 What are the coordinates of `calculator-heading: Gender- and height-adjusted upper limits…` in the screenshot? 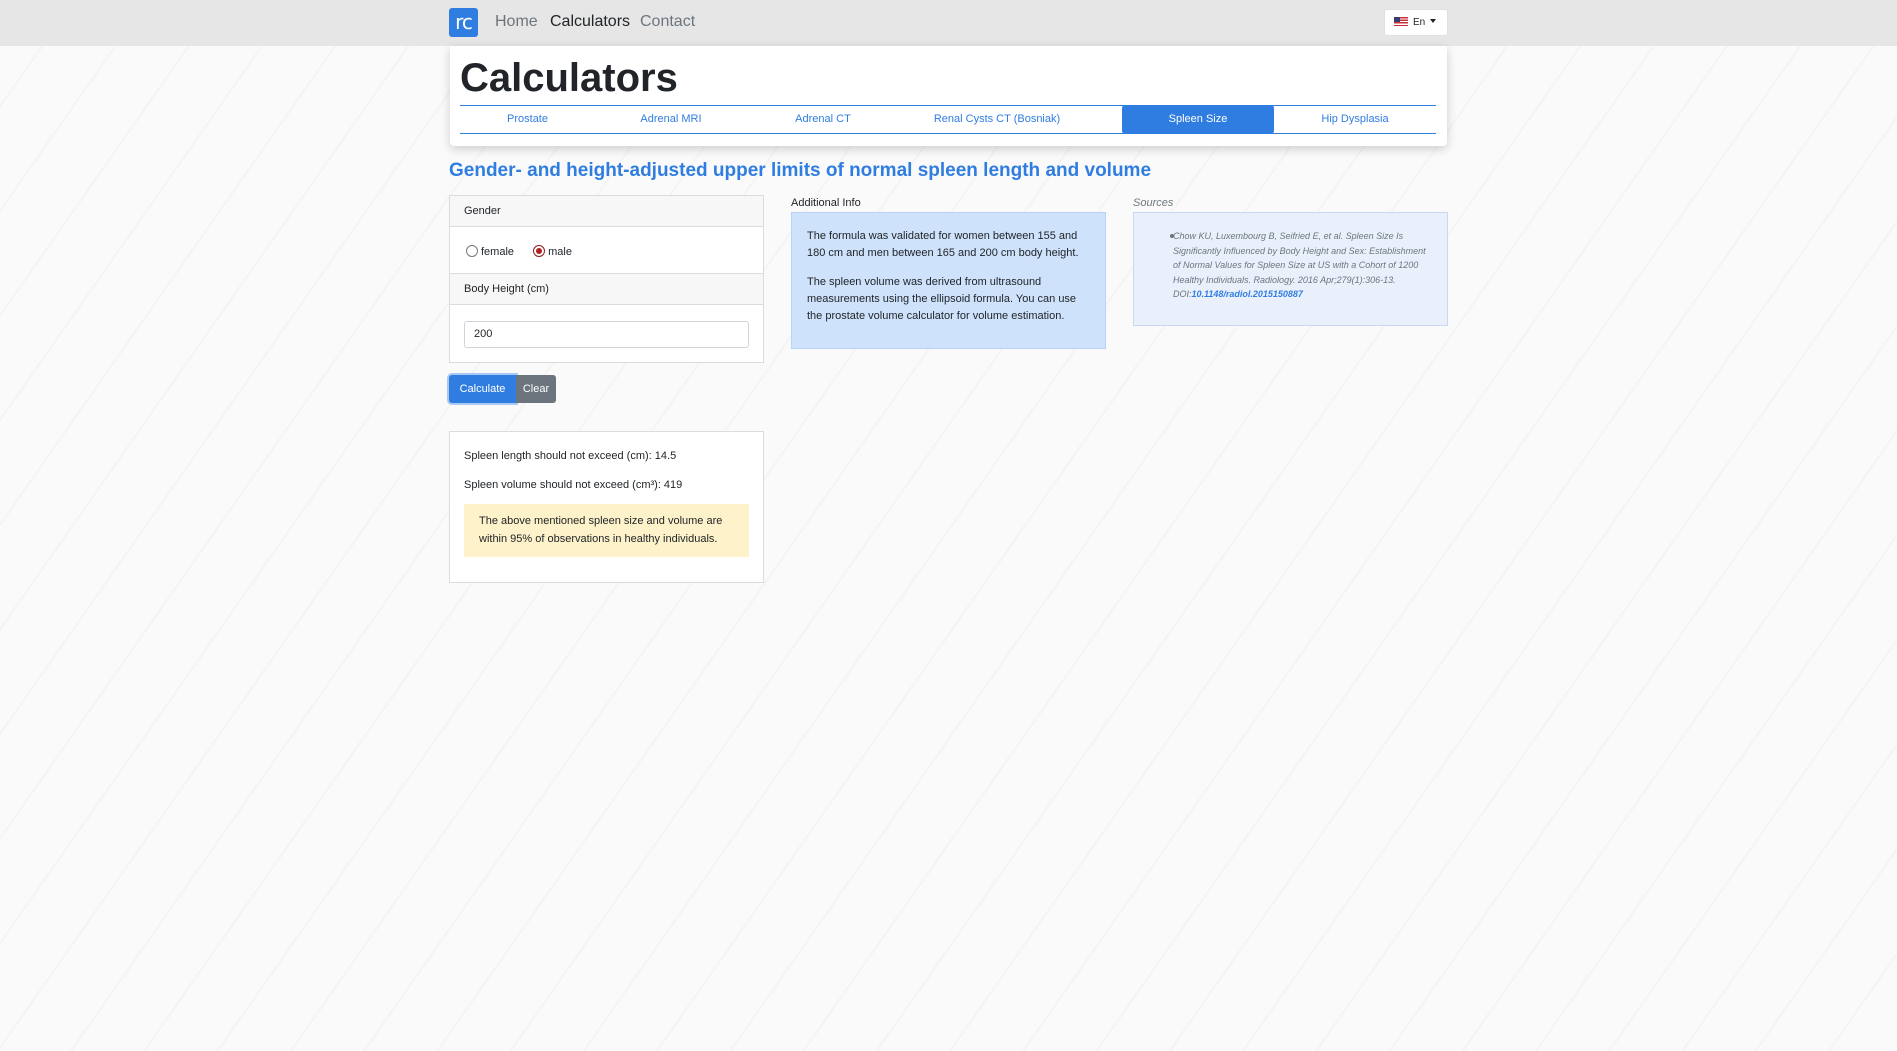 It's located at (800, 170).